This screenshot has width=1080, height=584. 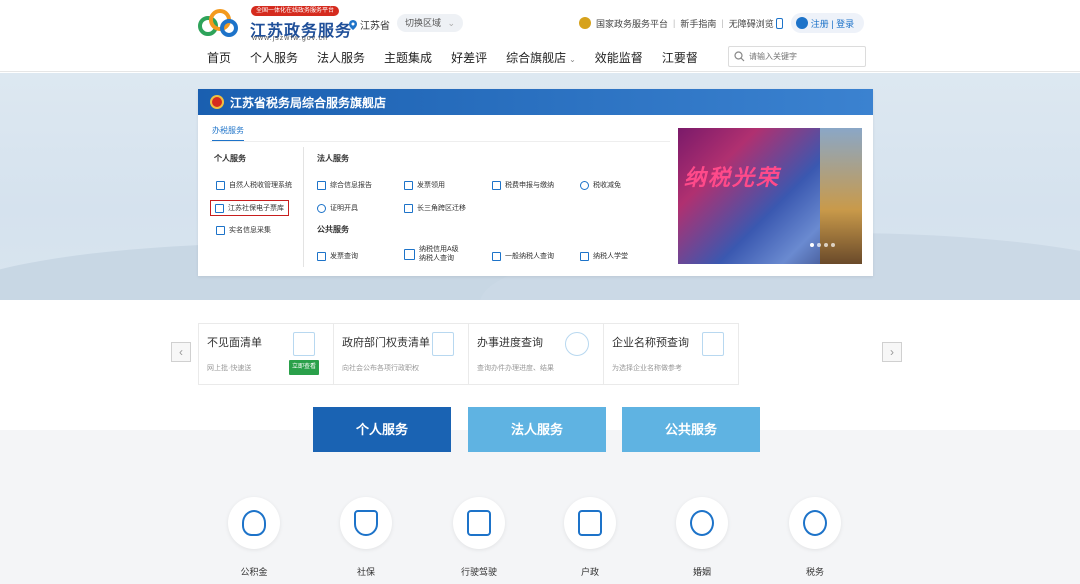 I want to click on service-link: 一般纳税人查询, so click(x=523, y=256).